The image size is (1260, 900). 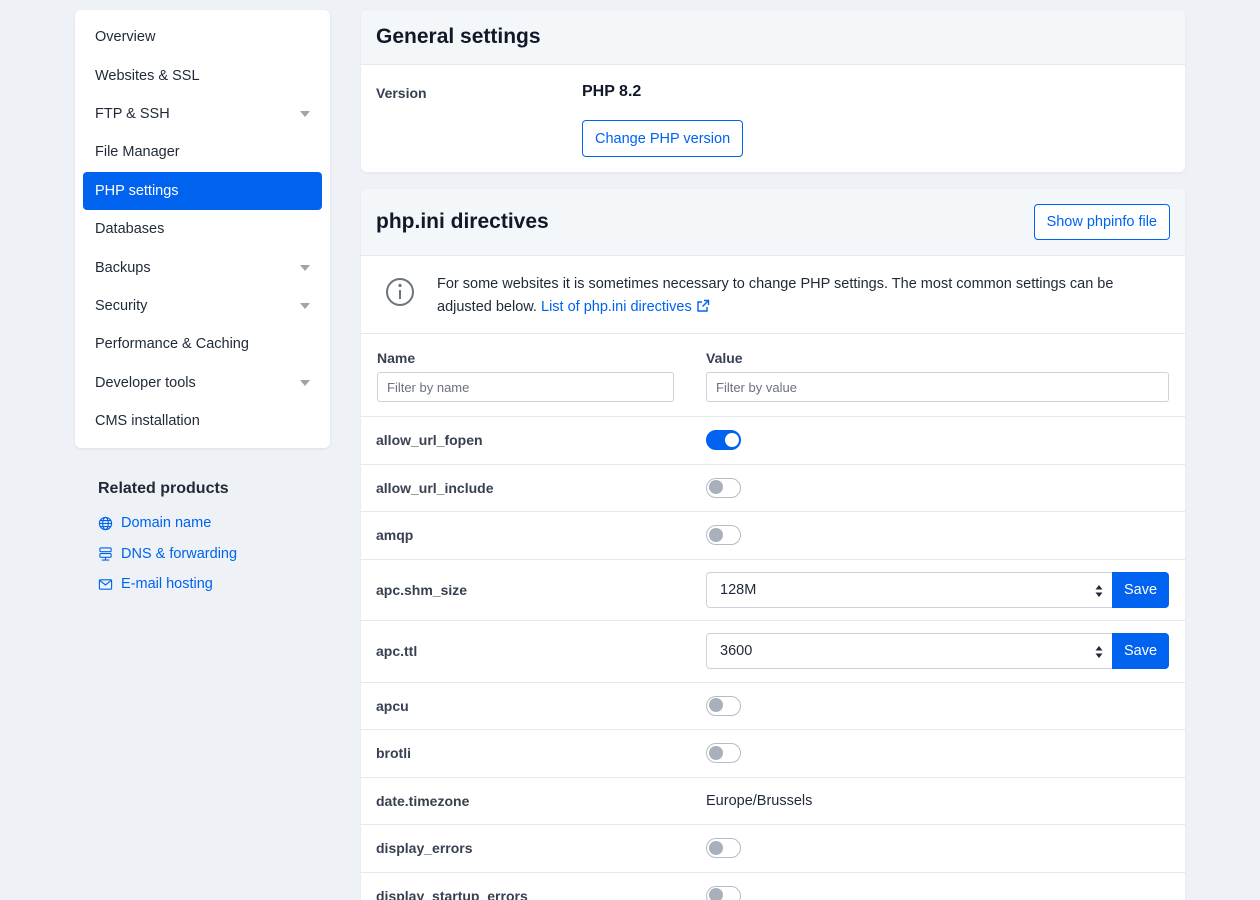 What do you see at coordinates (145, 382) in the screenshot?
I see `sidebar-item-label: Developer tools` at bounding box center [145, 382].